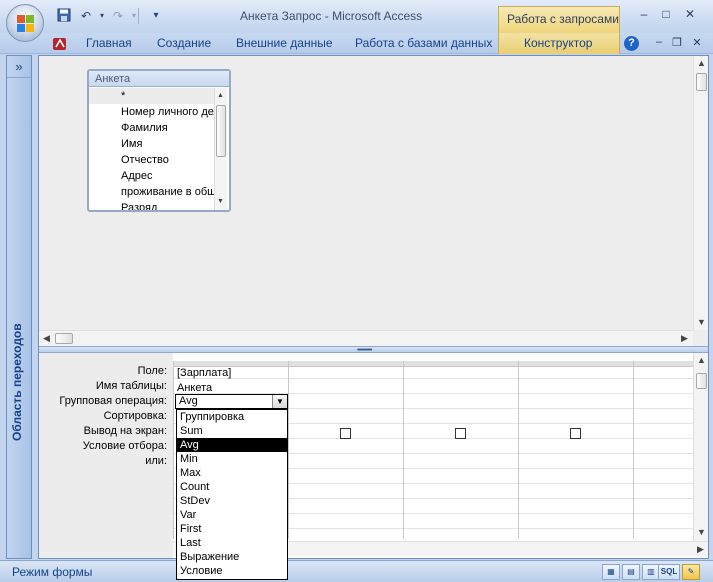  Describe the element at coordinates (366, 338) in the screenshot. I see `table-area-horizontal-scrollbar: ◀ ▶` at that location.